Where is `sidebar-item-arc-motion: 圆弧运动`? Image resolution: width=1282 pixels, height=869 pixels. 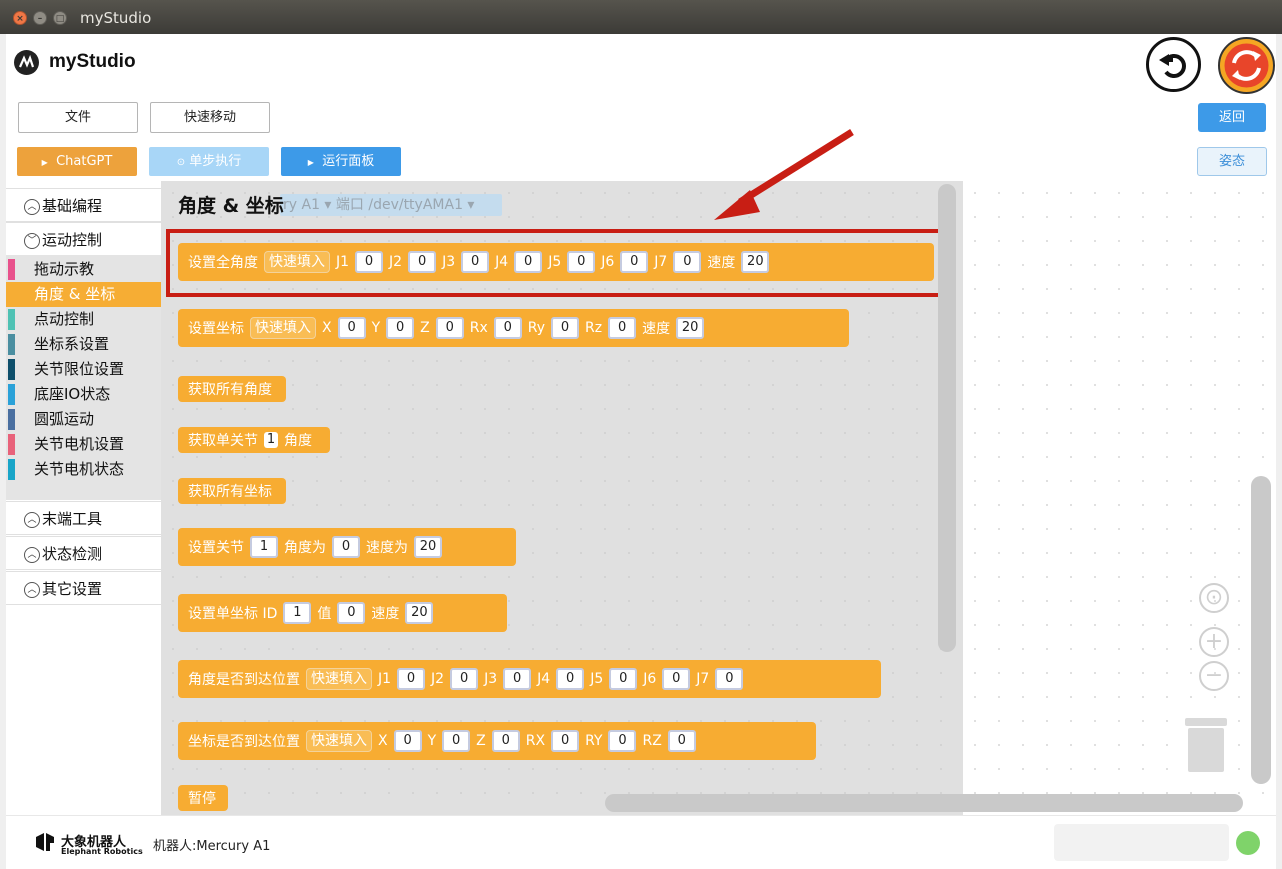 sidebar-item-arc-motion: 圆弧运动 is located at coordinates (83, 419).